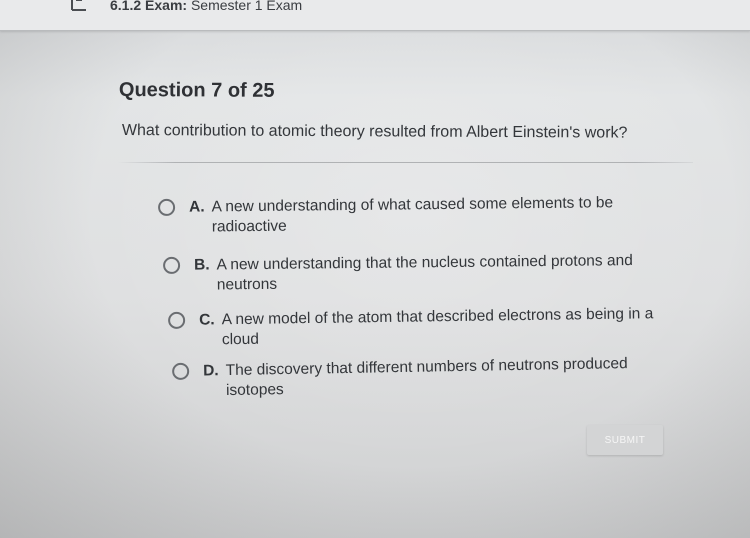 The height and width of the screenshot is (538, 750). I want to click on exam-title: 6.1.2 Exam: Semester 1 Exam, so click(206, 6).